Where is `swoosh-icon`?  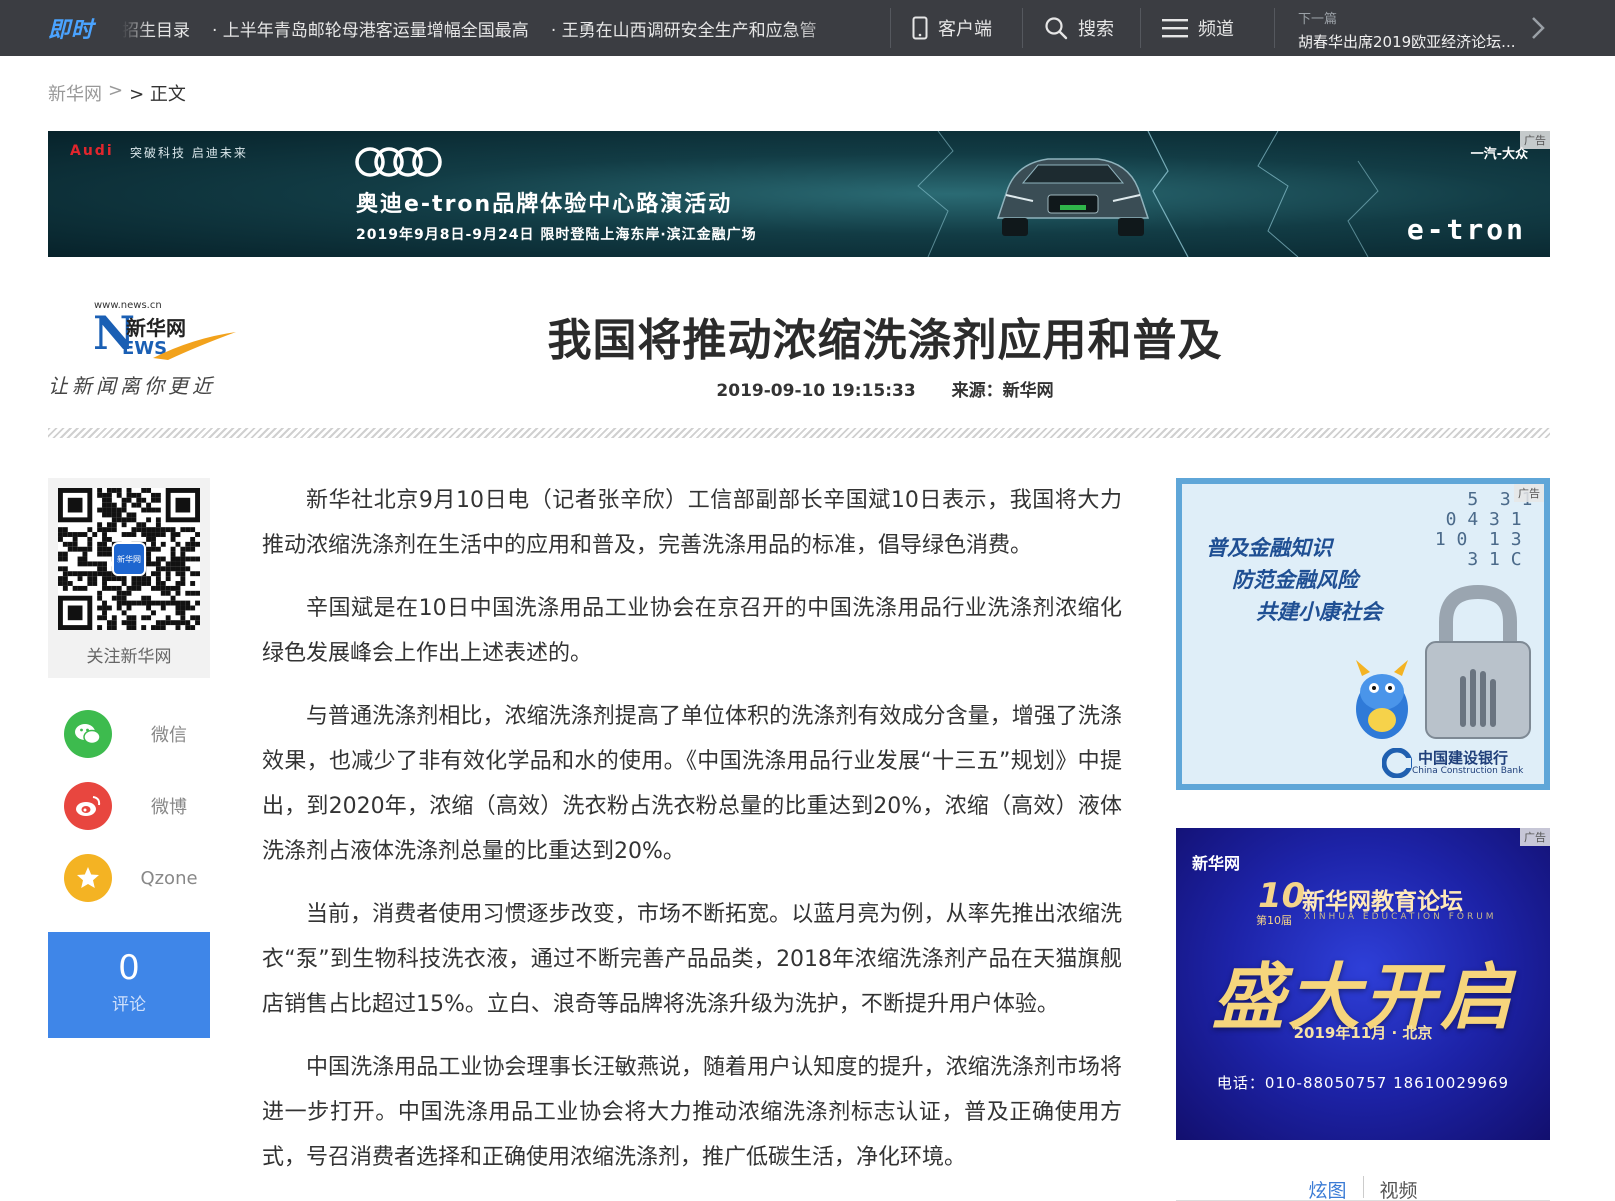 swoosh-icon is located at coordinates (194, 346).